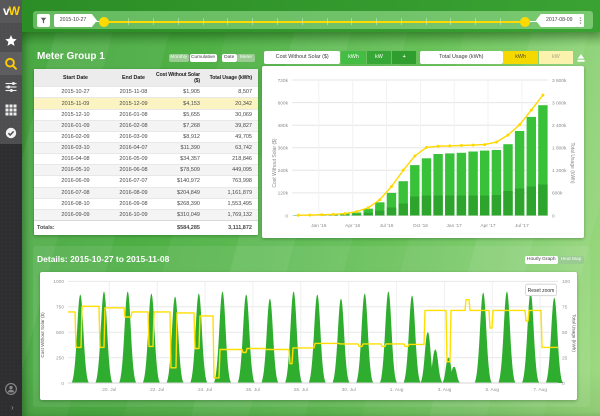 The image size is (600, 416). What do you see at coordinates (420, 226) in the screenshot?
I see `svg-text: Oct '16` at bounding box center [420, 226].